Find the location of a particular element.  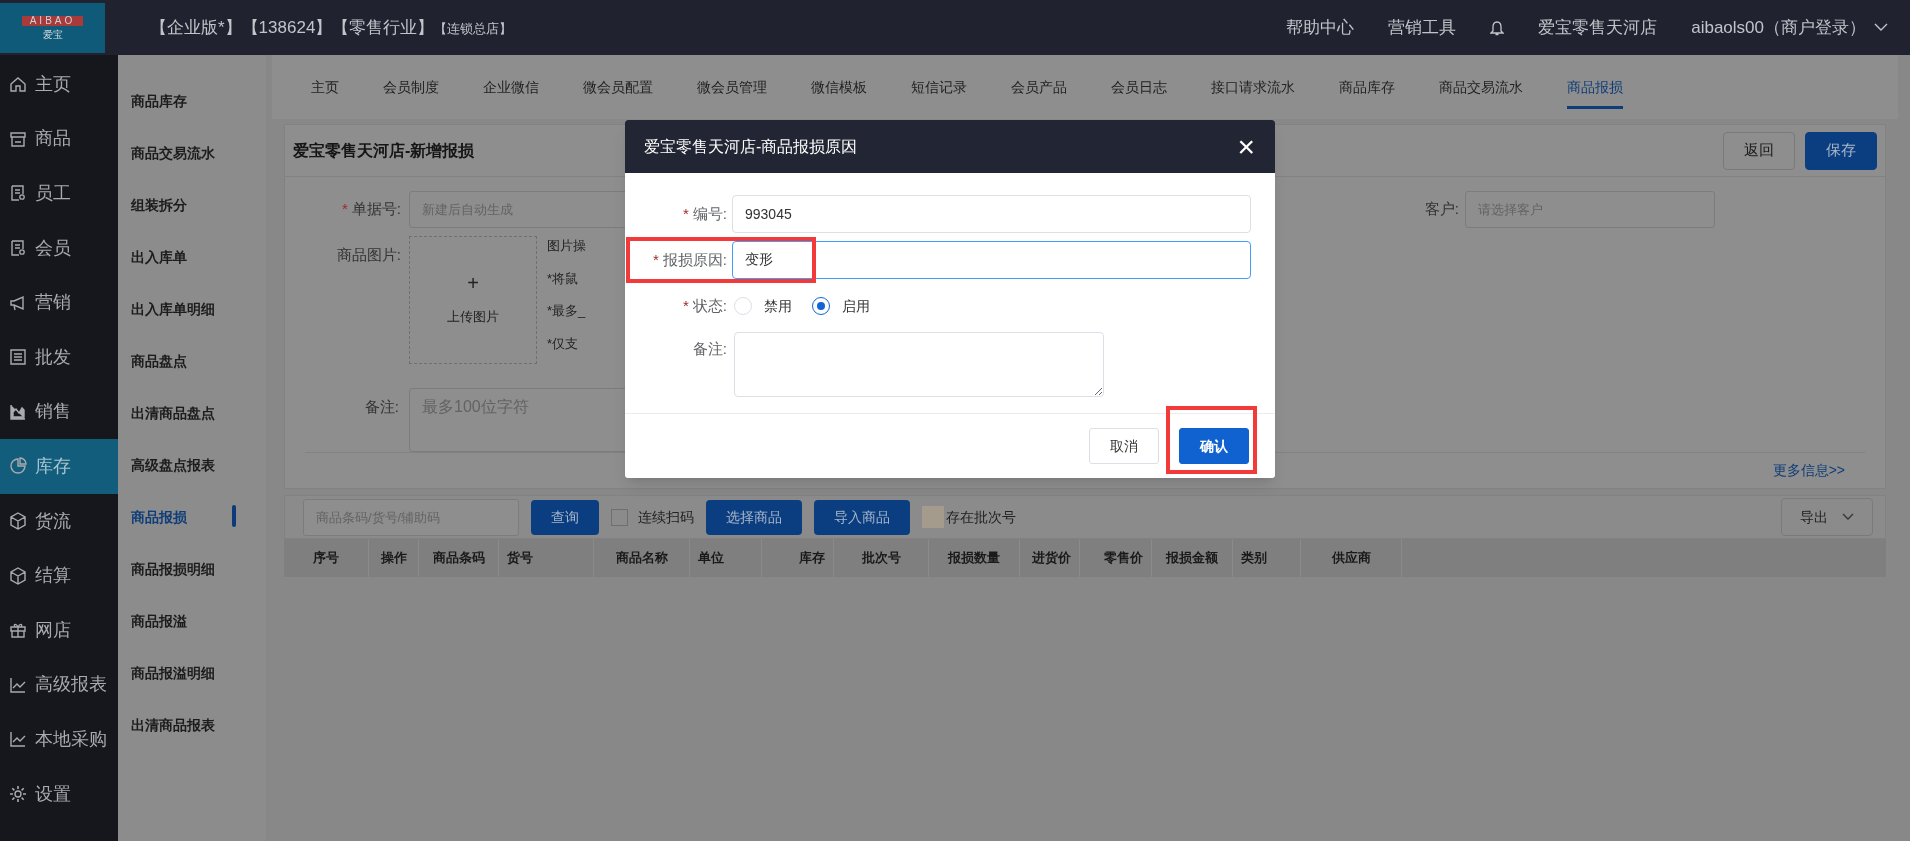

header-link: 帮助中心 is located at coordinates (1320, 27).